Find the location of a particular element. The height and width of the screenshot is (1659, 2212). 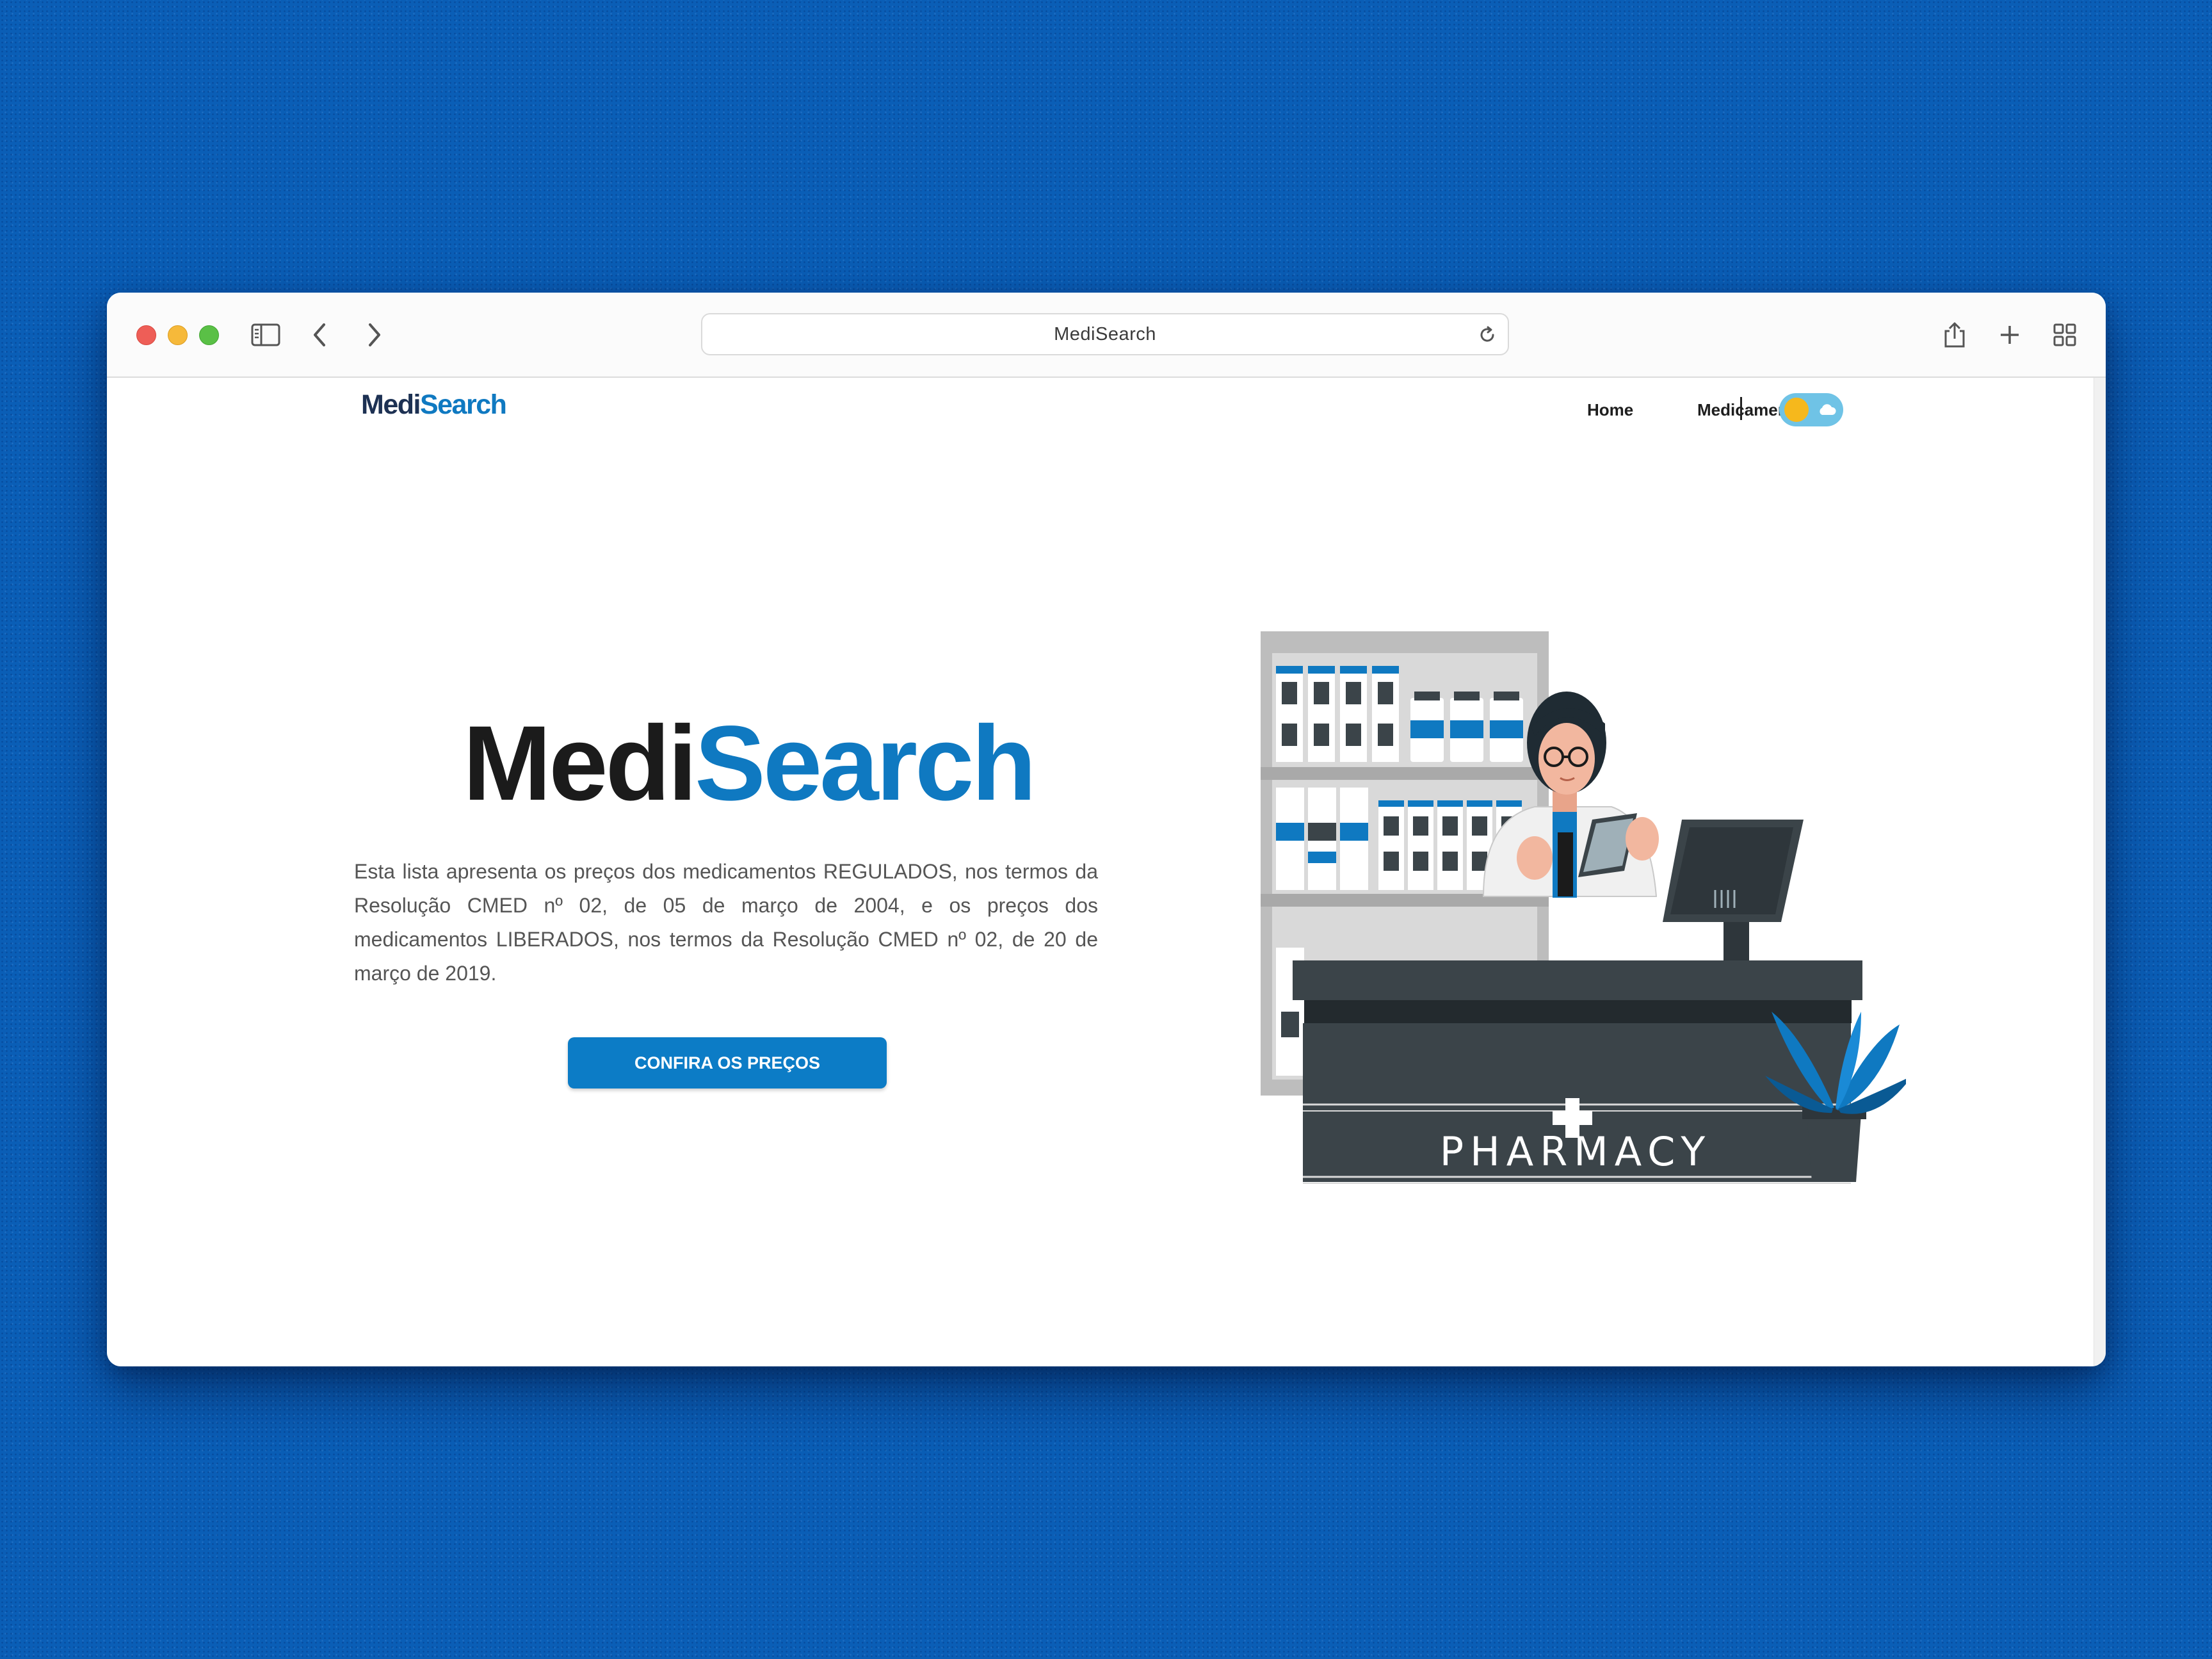

forward-icon is located at coordinates (374, 335).